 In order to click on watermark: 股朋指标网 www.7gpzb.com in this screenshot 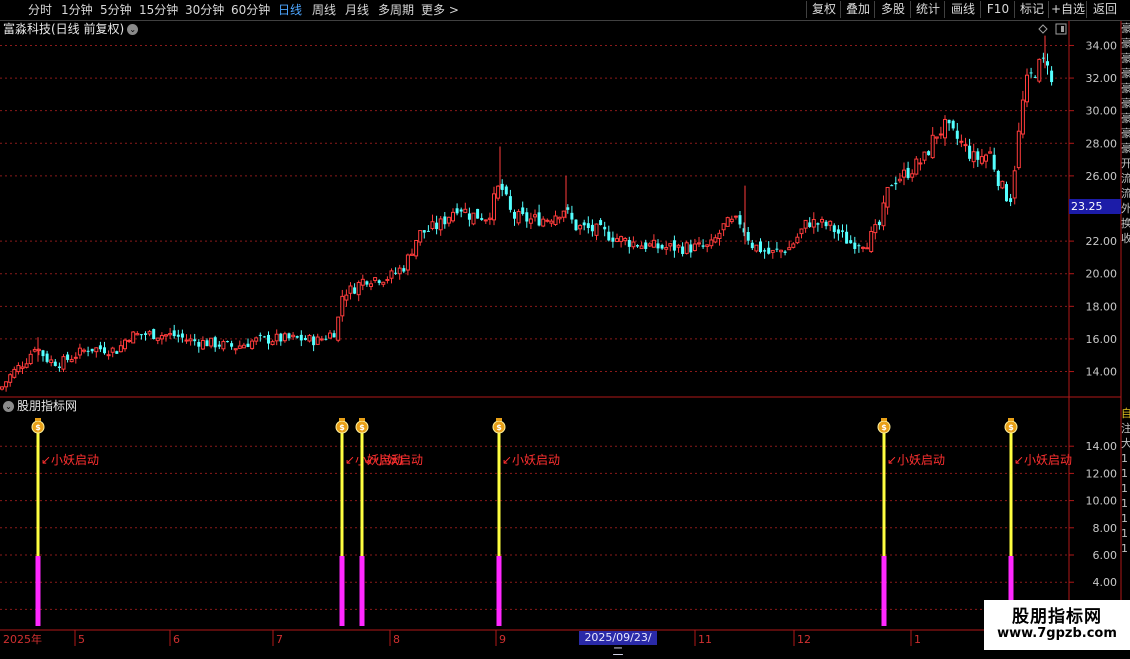, I will do `click(1057, 625)`.